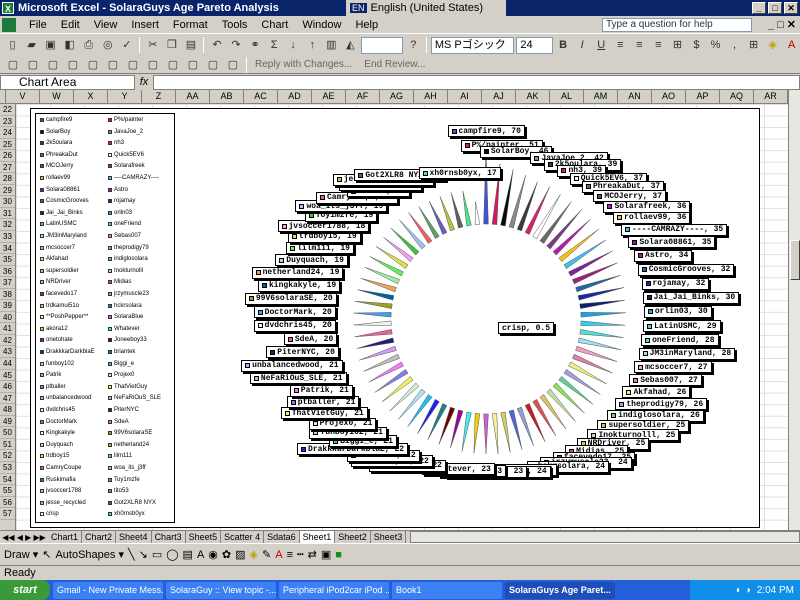 The image size is (800, 600). I want to click on align-right-icon: ≡, so click(658, 45).